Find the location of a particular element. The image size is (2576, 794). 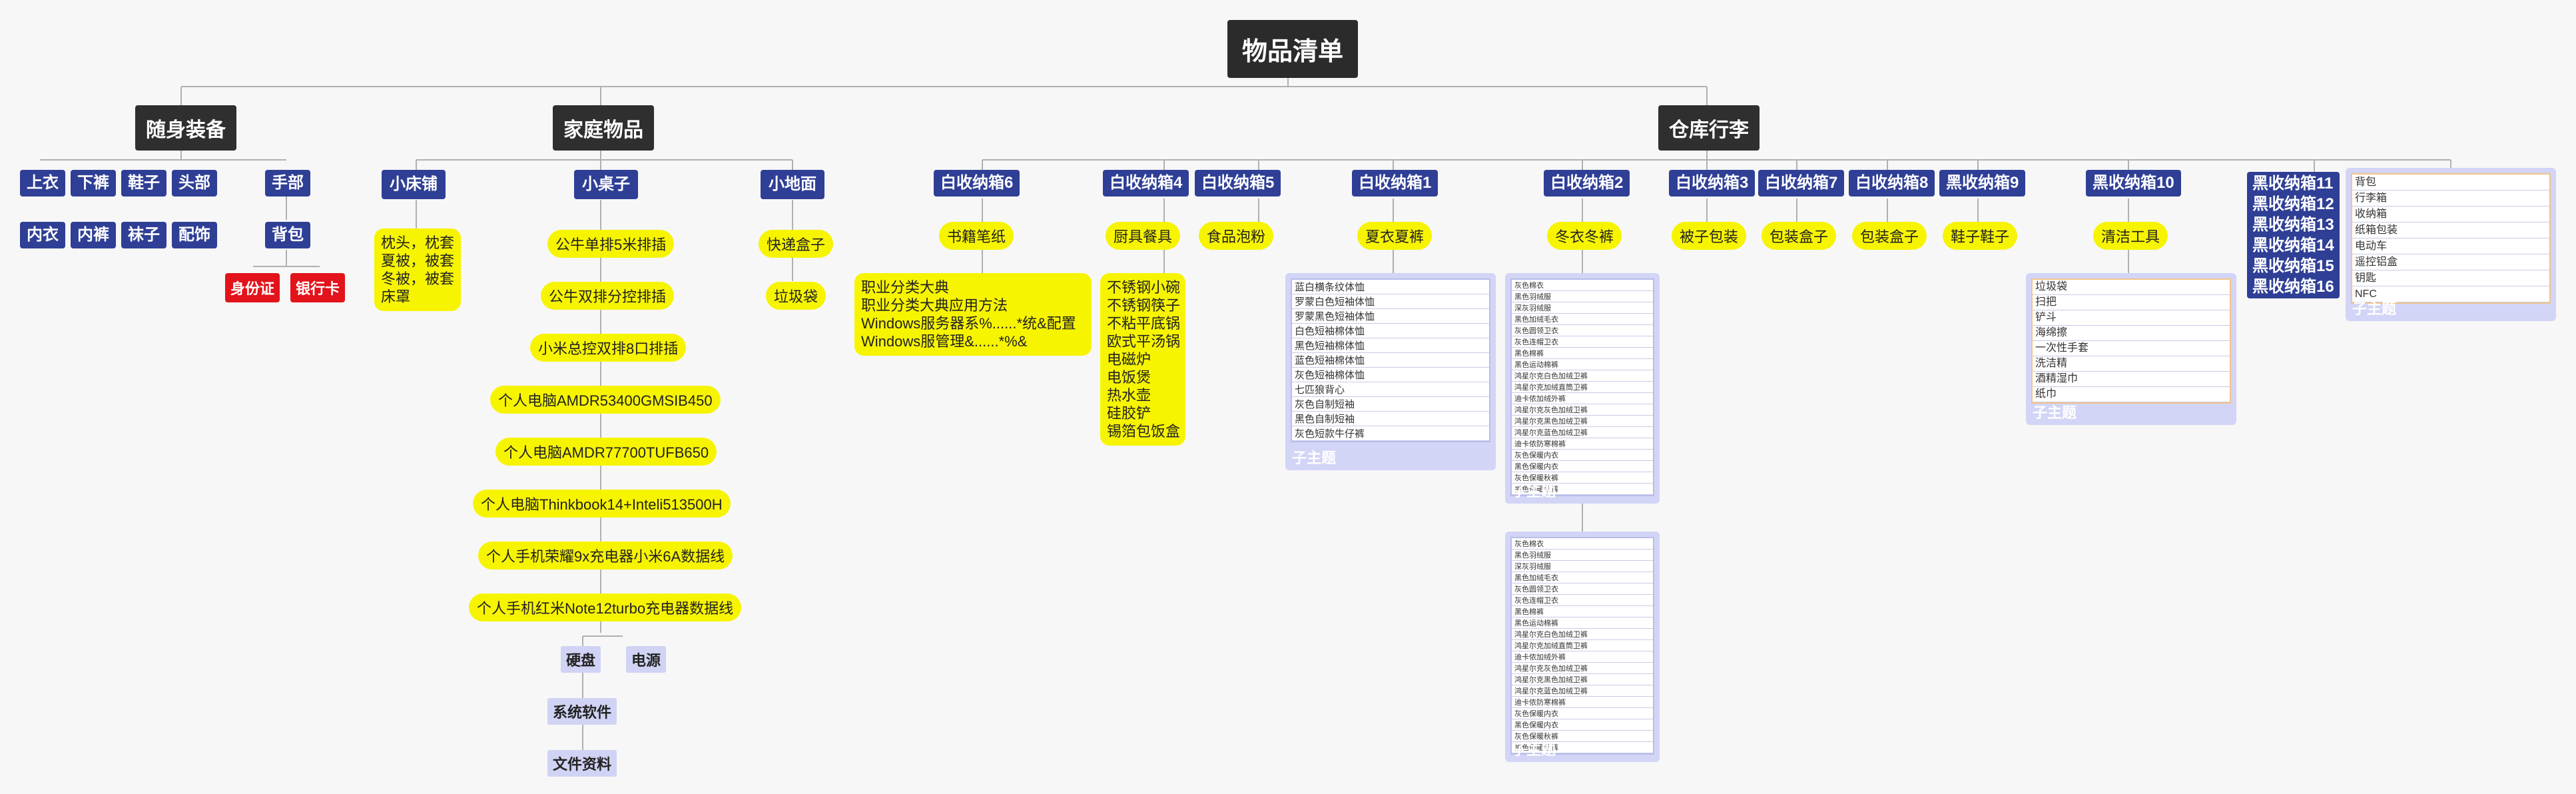

winter-subtopic: 子主题 is located at coordinates (1534, 491).